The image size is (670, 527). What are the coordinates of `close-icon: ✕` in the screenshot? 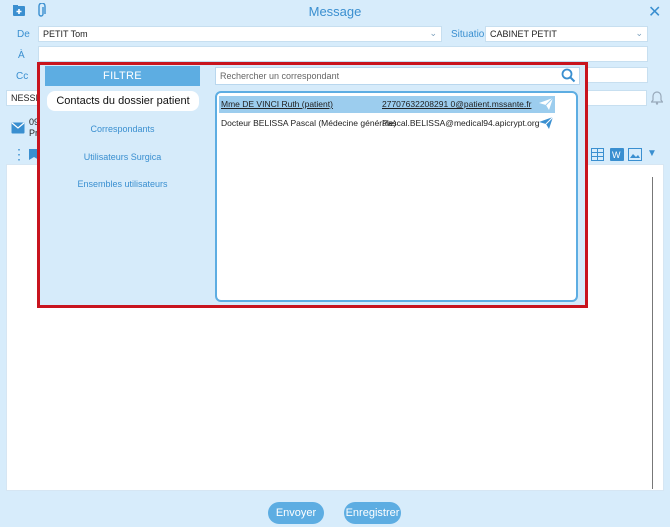 It's located at (654, 12).